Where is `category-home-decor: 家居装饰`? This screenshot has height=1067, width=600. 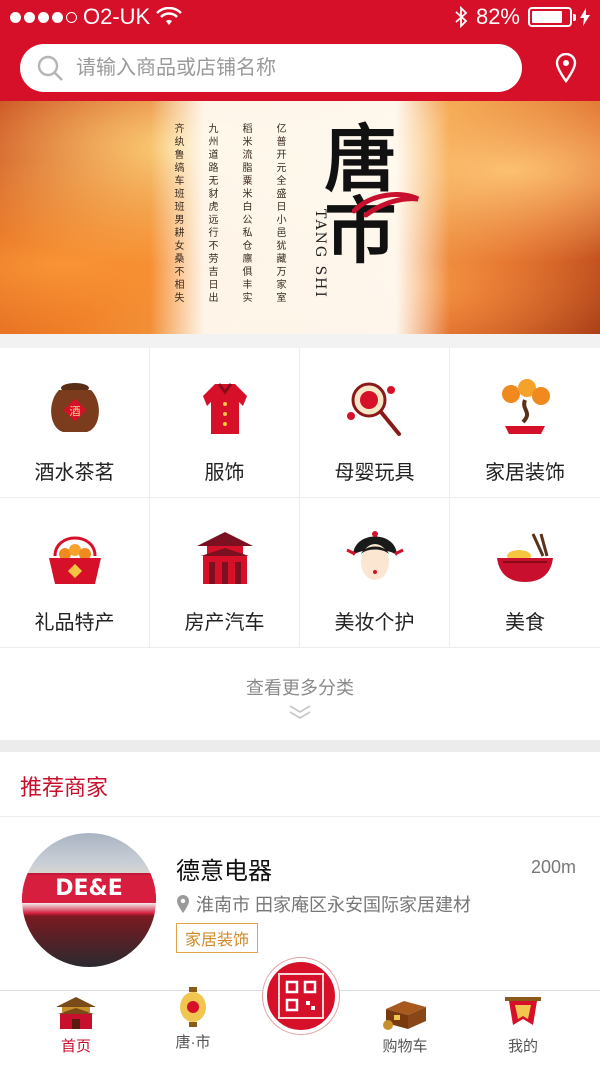
category-home-decor: 家居装饰 is located at coordinates (525, 423).